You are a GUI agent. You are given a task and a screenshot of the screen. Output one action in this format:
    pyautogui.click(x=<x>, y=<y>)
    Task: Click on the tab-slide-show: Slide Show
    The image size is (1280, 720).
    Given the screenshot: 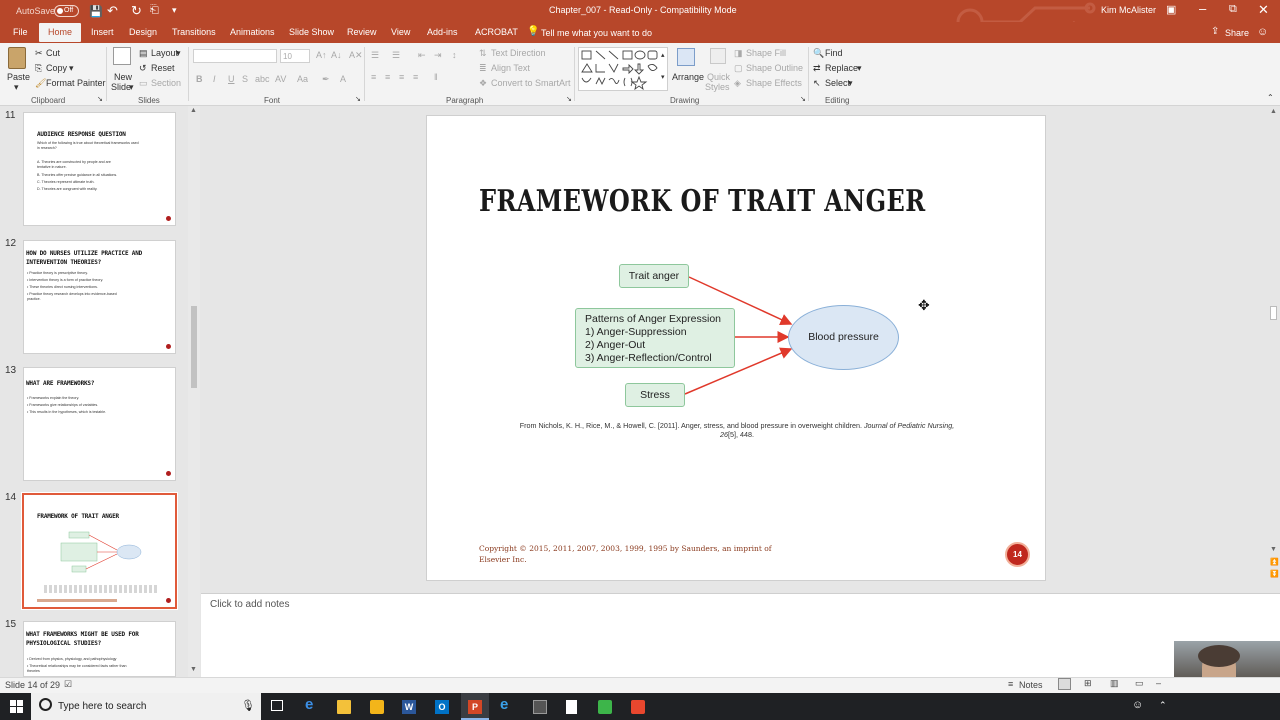 What is the action you would take?
    pyautogui.click(x=311, y=32)
    